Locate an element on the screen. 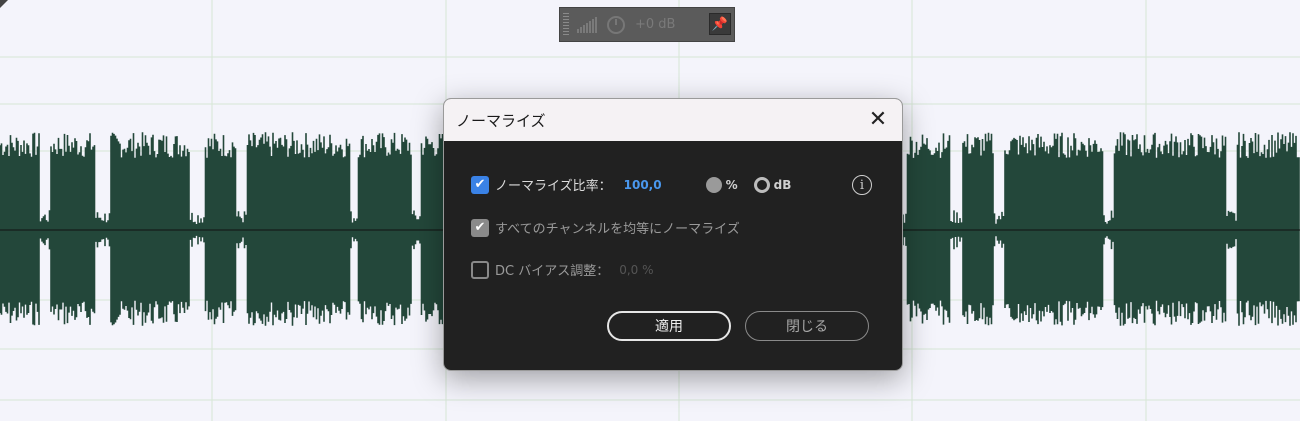 The height and width of the screenshot is (421, 1300). corner-marker-icon is located at coordinates (4, 4).